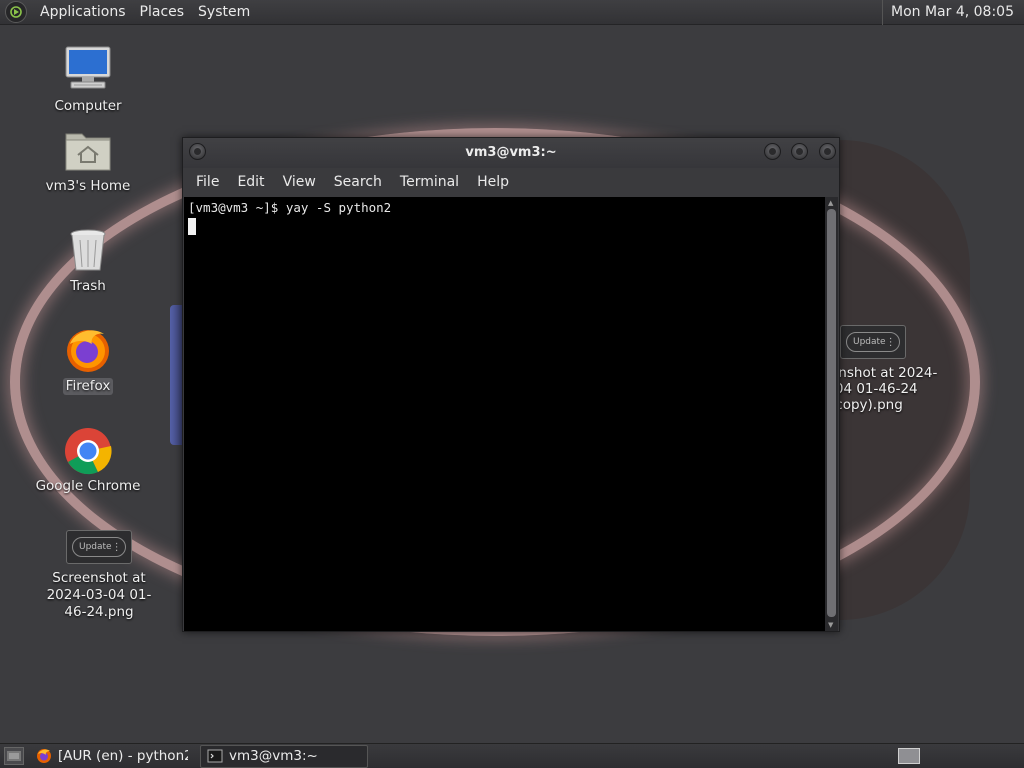  What do you see at coordinates (162, 12) in the screenshot?
I see `places-menu: Places` at bounding box center [162, 12].